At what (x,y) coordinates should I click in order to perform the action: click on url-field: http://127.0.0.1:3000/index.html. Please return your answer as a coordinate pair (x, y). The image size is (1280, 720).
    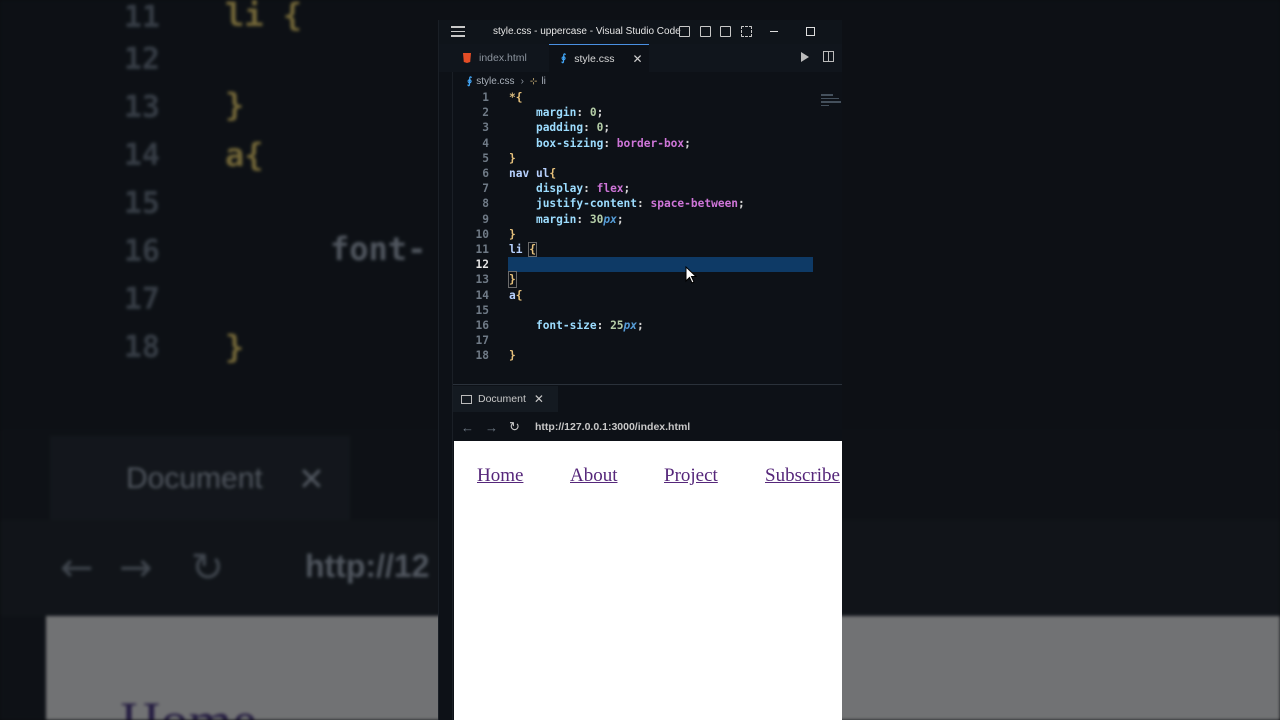
    Looking at the image, I should click on (612, 427).